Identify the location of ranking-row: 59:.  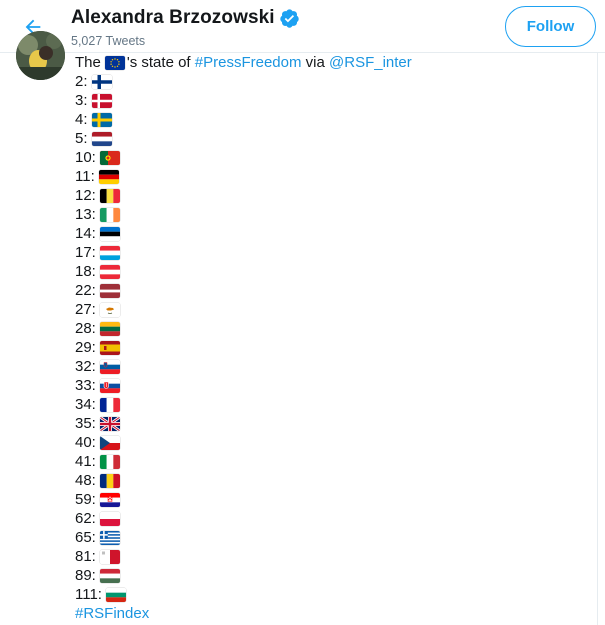
(335, 499).